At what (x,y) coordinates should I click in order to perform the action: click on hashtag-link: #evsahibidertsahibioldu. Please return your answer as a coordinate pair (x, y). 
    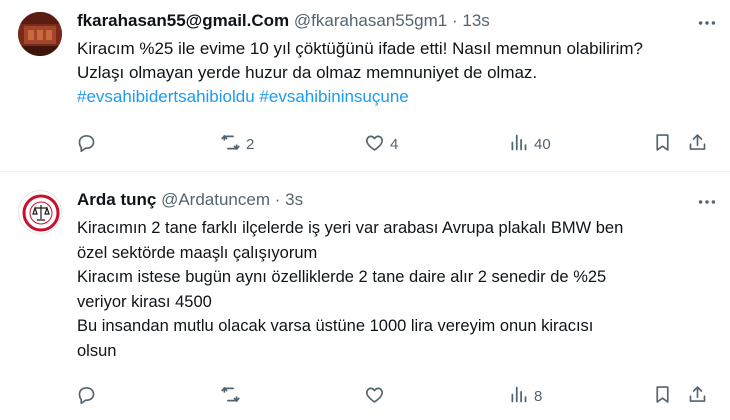
    Looking at the image, I should click on (166, 96).